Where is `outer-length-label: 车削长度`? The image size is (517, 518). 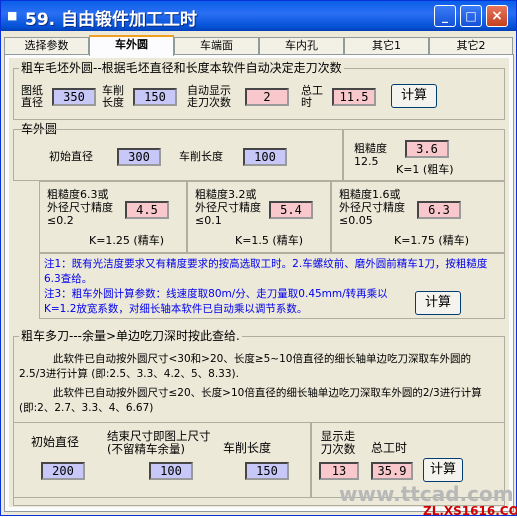 outer-length-label: 车削长度 is located at coordinates (201, 156).